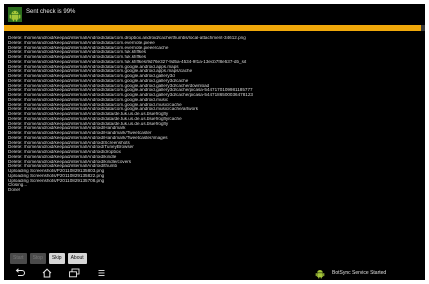 The height and width of the screenshot is (284, 429). Describe the element at coordinates (47, 273) in the screenshot. I see `home-icon` at that location.